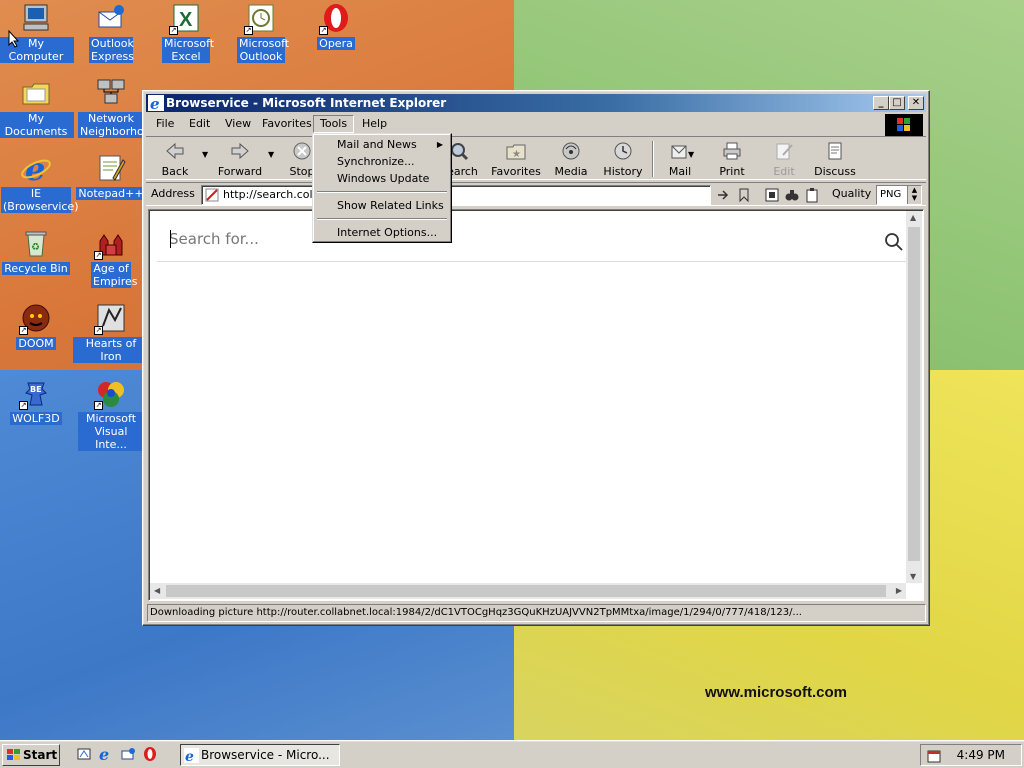  What do you see at coordinates (240, 159) in the screenshot?
I see `forward-button: Forward` at bounding box center [240, 159].